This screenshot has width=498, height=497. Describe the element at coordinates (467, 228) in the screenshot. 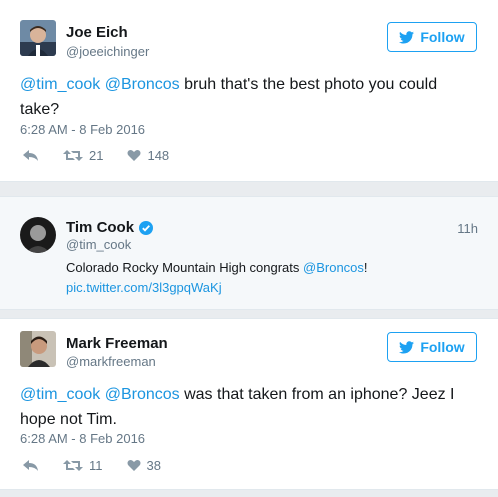

I see `elapsed-time: 11h` at that location.